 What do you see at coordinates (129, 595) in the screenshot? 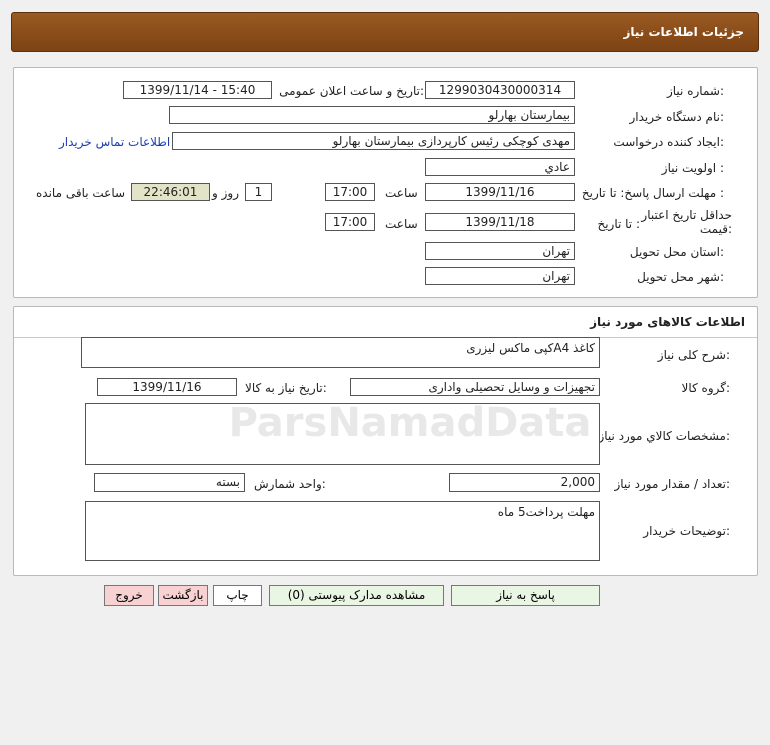
I see `exit-button: خروج` at bounding box center [129, 595].